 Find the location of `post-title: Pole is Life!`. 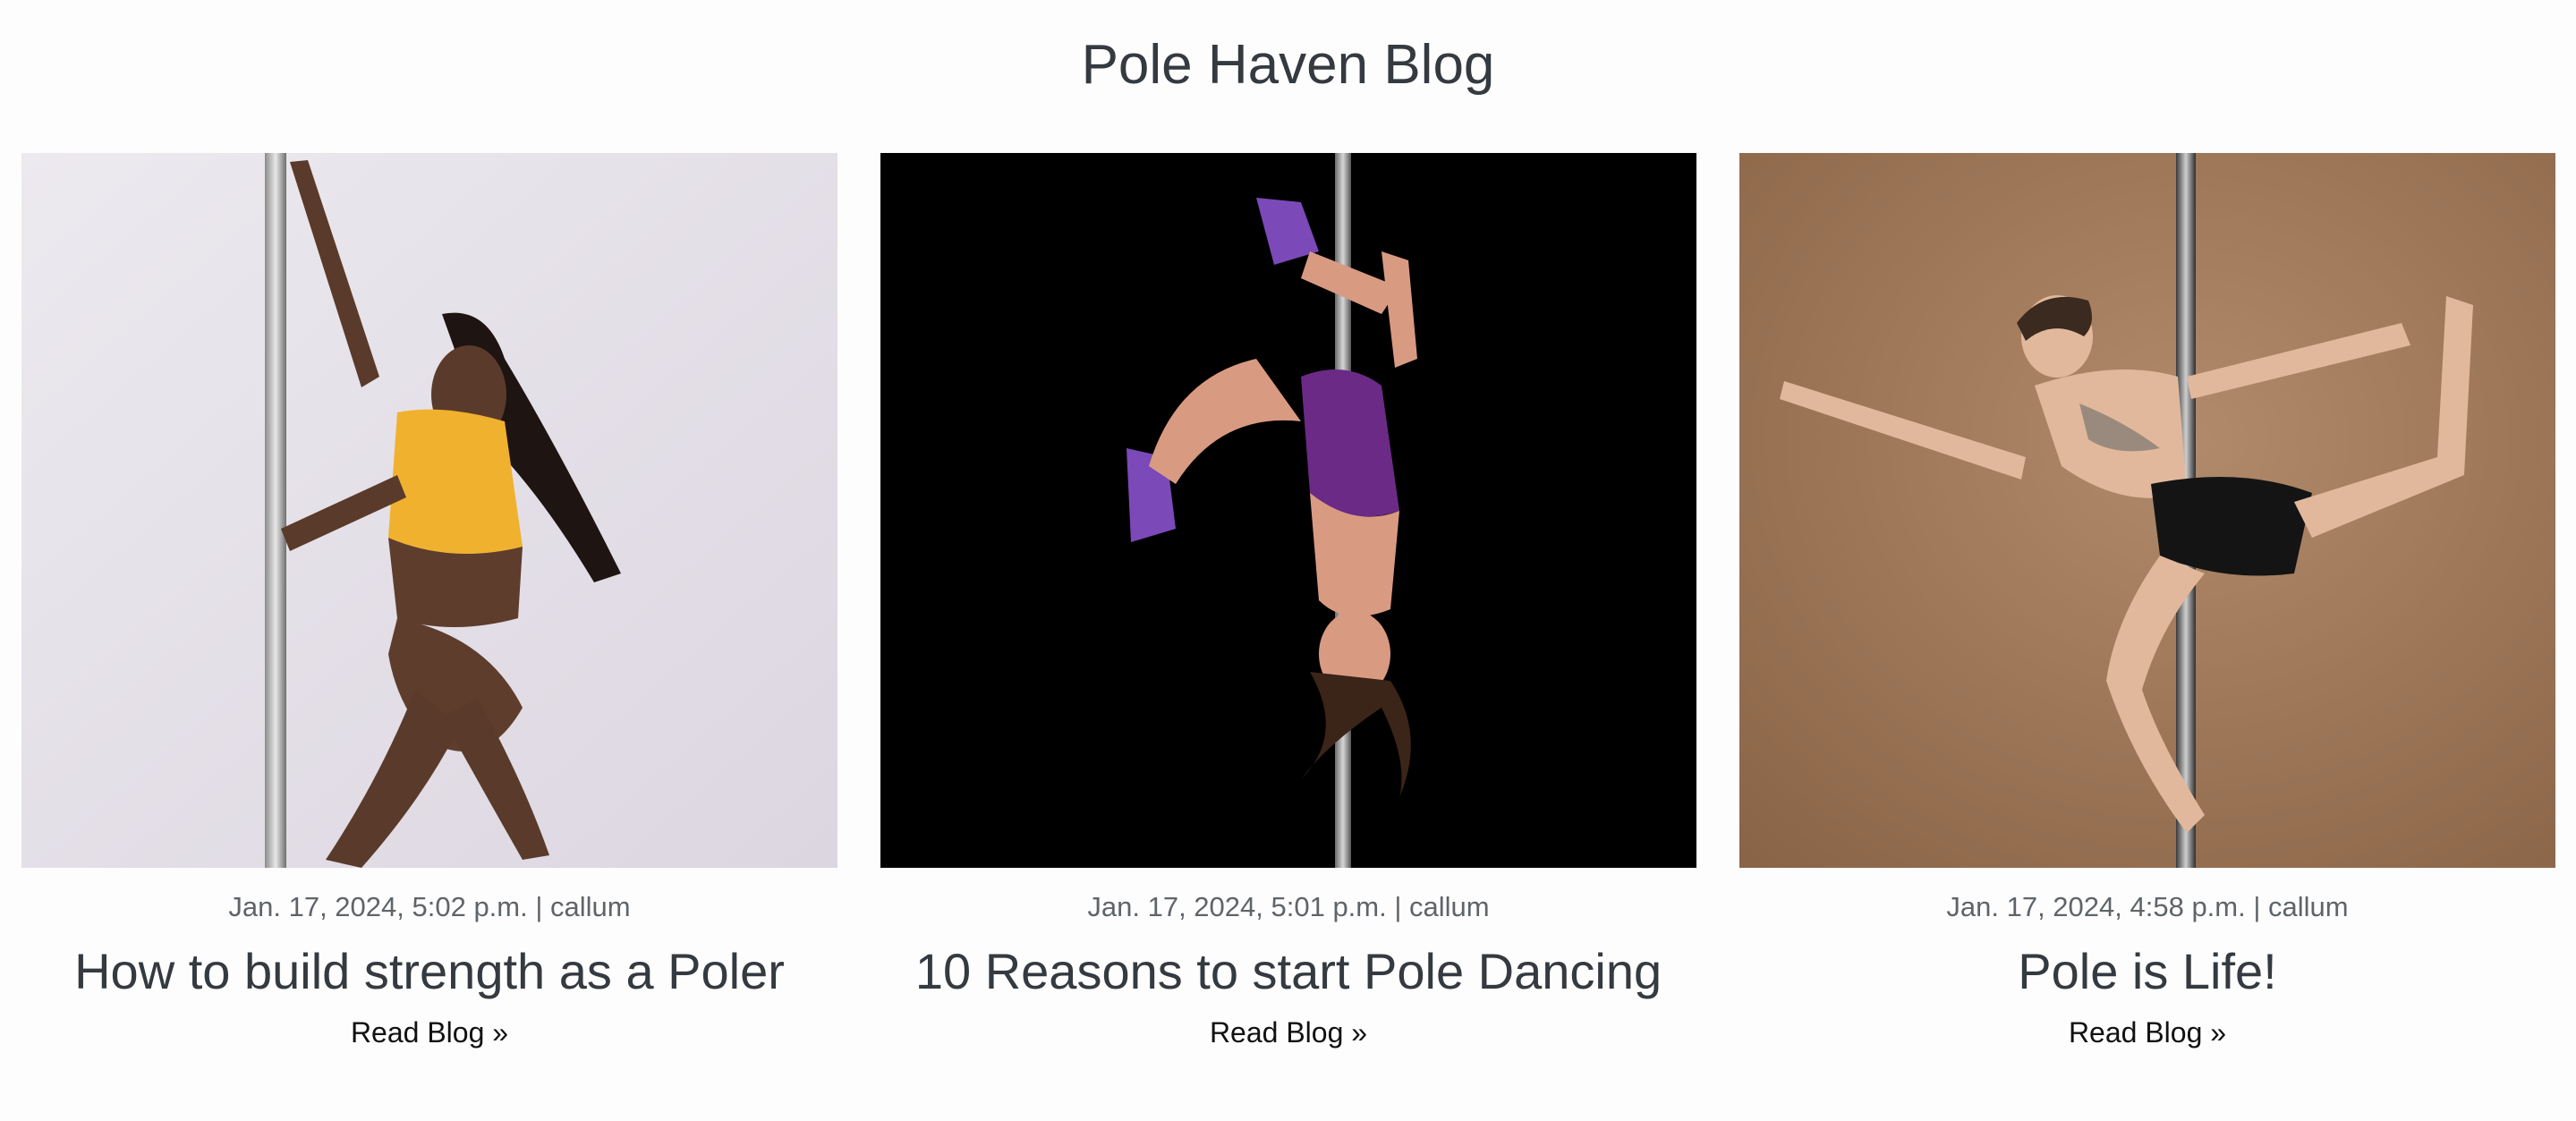

post-title: Pole is Life! is located at coordinates (2147, 971).